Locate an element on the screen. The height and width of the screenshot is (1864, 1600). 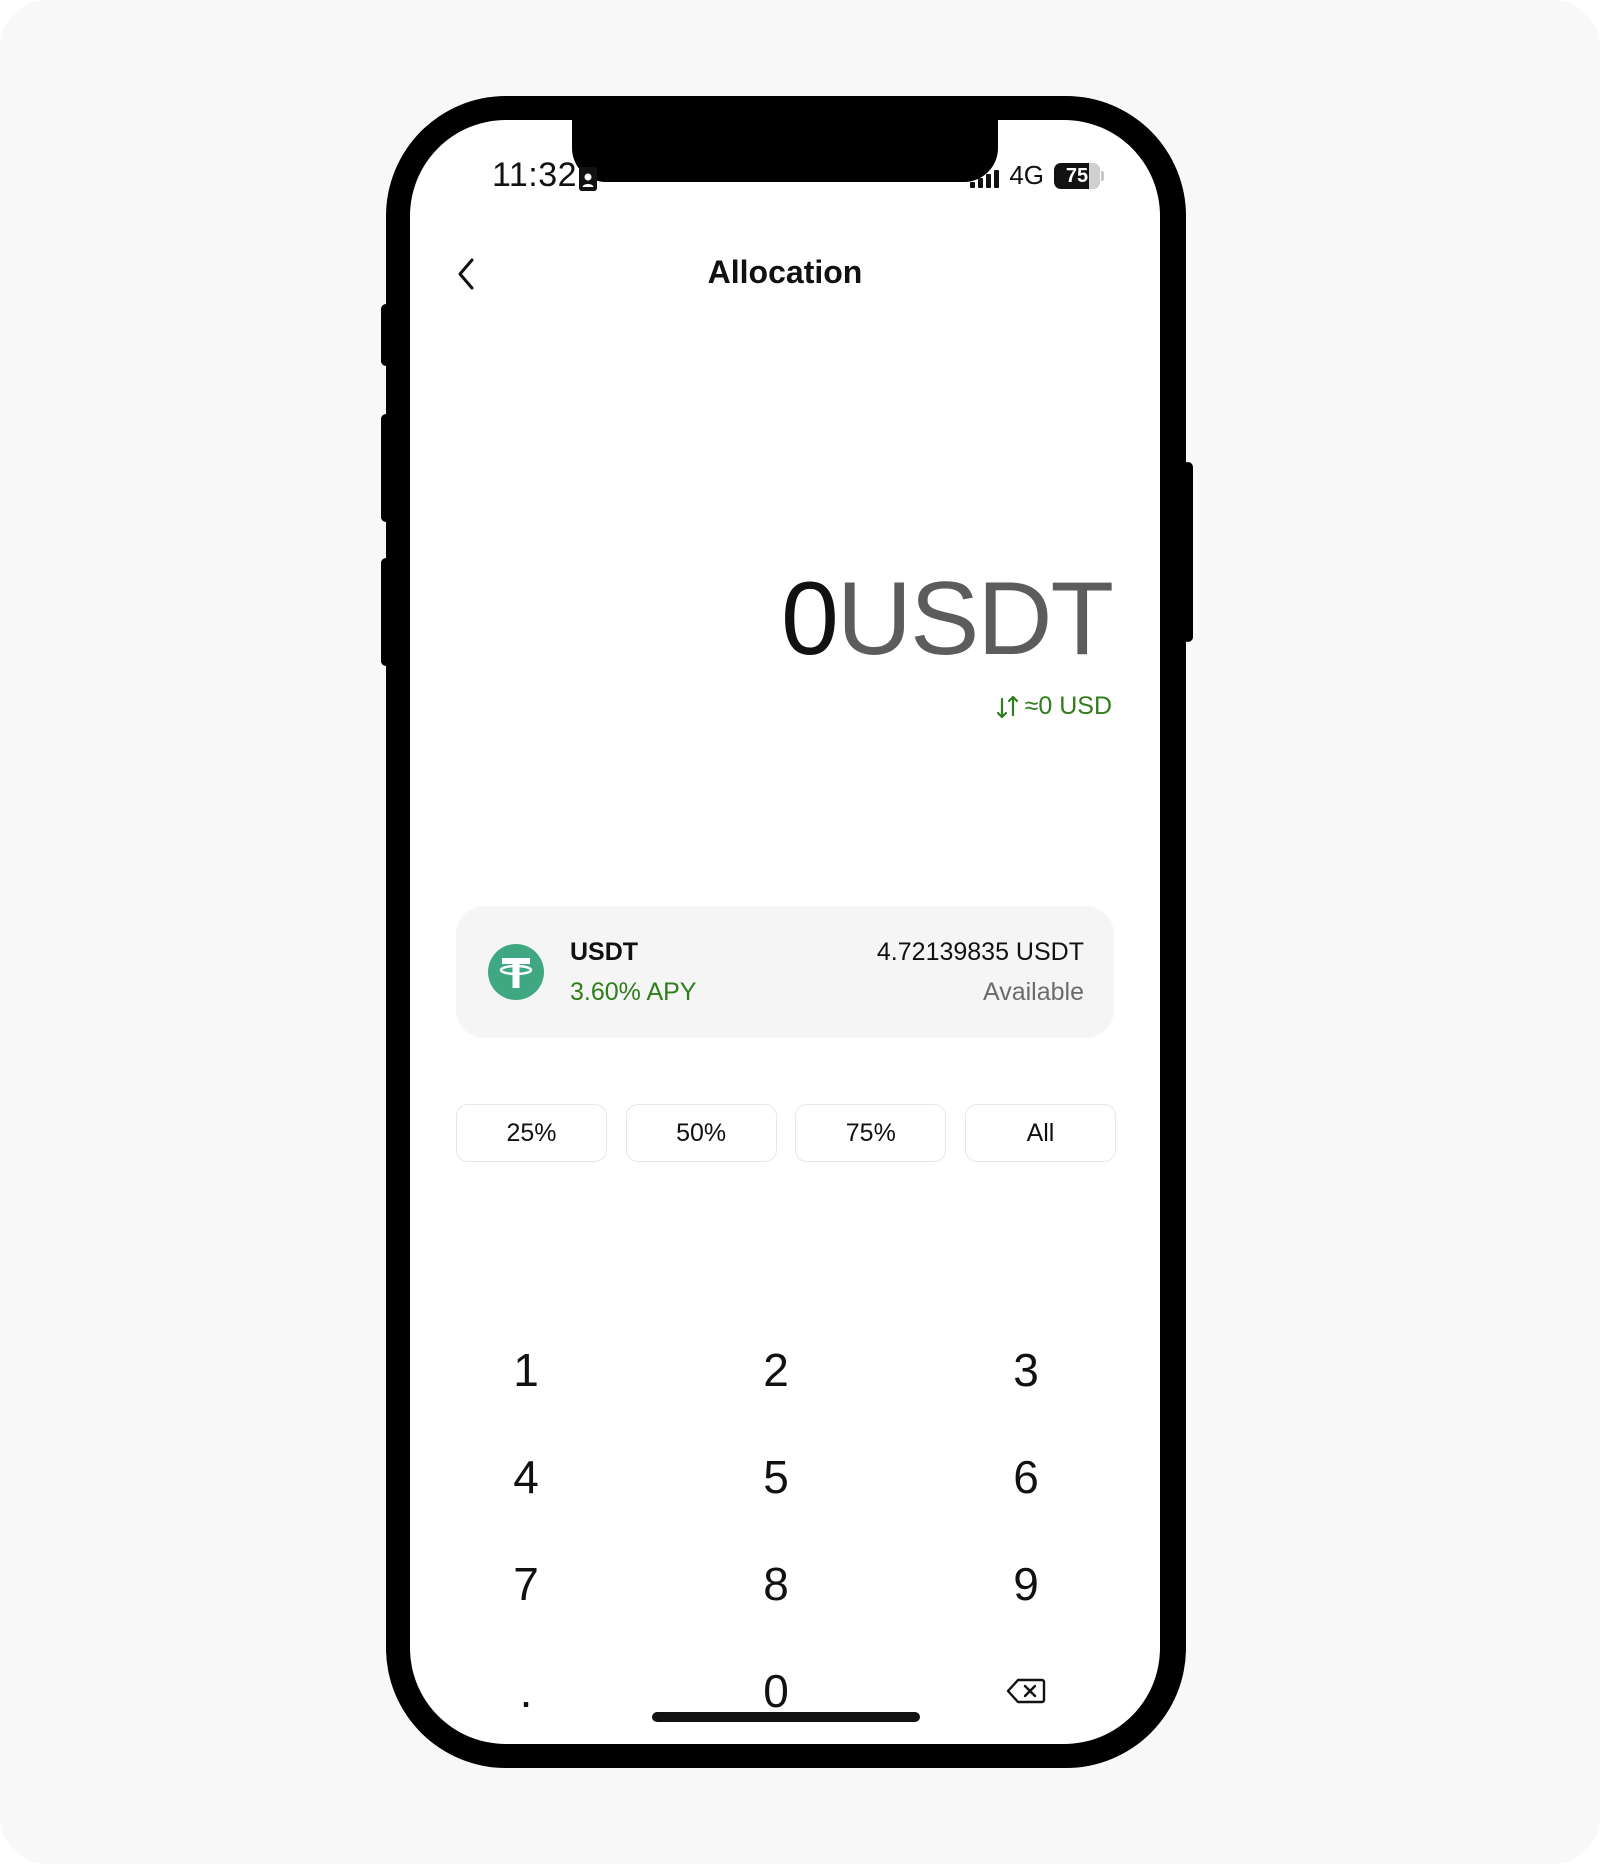
status-time: 11:32 is located at coordinates (535, 175).